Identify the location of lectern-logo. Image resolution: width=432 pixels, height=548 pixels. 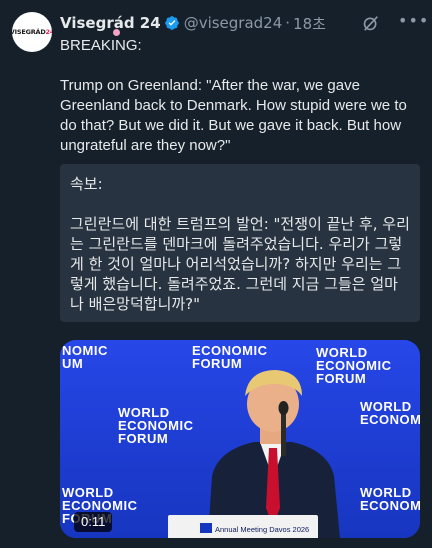
(206, 528).